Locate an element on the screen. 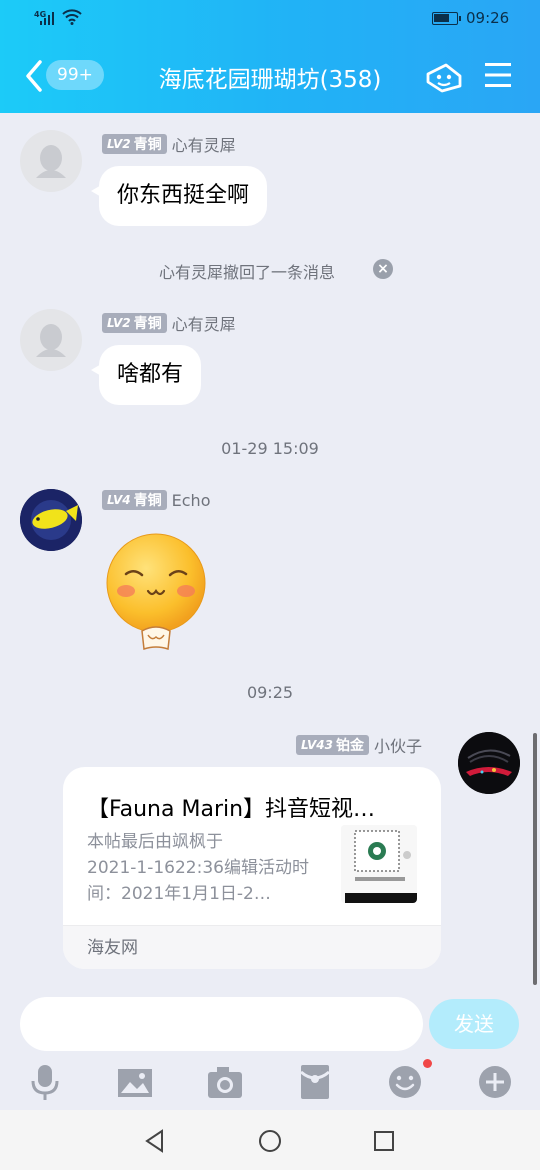 The width and height of the screenshot is (540, 1170). status-time: 09:26 is located at coordinates (488, 18).